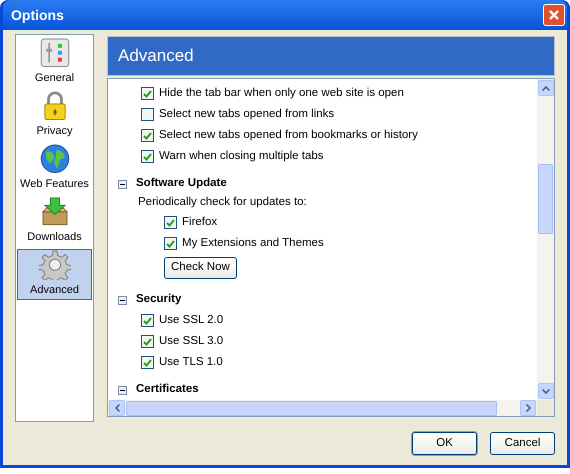 This screenshot has height=474, width=570. What do you see at coordinates (191, 222) in the screenshot?
I see `checkbox-option: Firefox` at bounding box center [191, 222].